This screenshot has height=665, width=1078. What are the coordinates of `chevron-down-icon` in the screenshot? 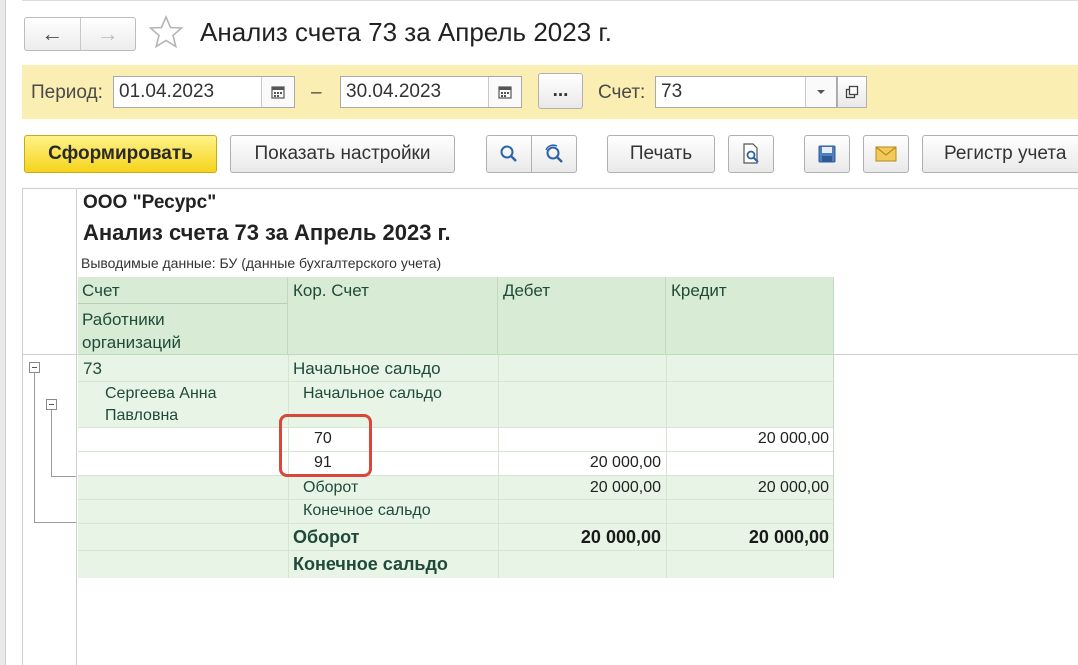 It's located at (821, 92).